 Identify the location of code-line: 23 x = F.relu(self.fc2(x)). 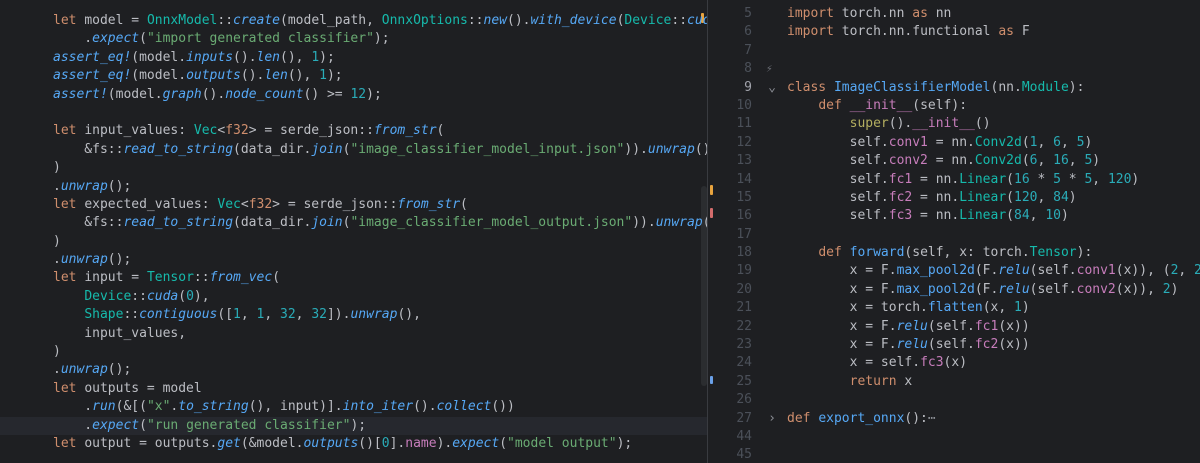
(954, 345).